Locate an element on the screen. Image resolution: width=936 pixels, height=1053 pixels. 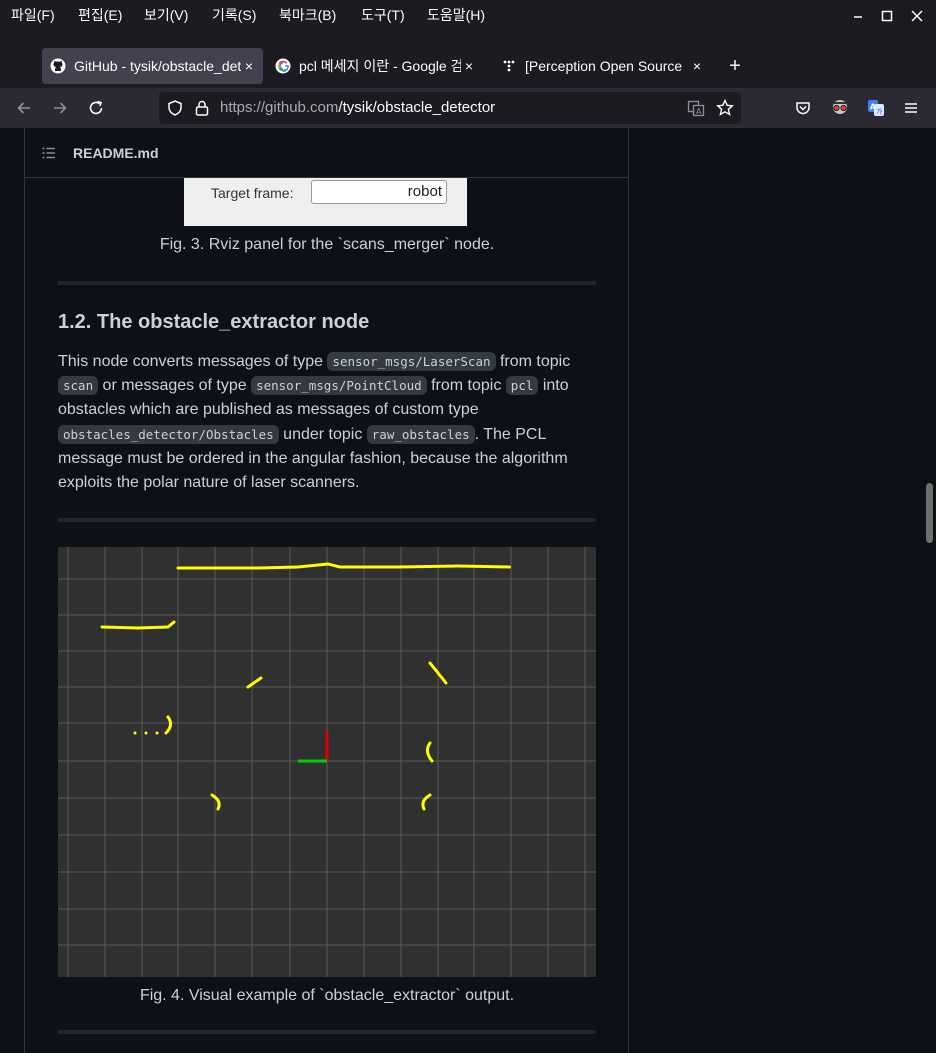
url-host: https://github.com is located at coordinates (279, 107).